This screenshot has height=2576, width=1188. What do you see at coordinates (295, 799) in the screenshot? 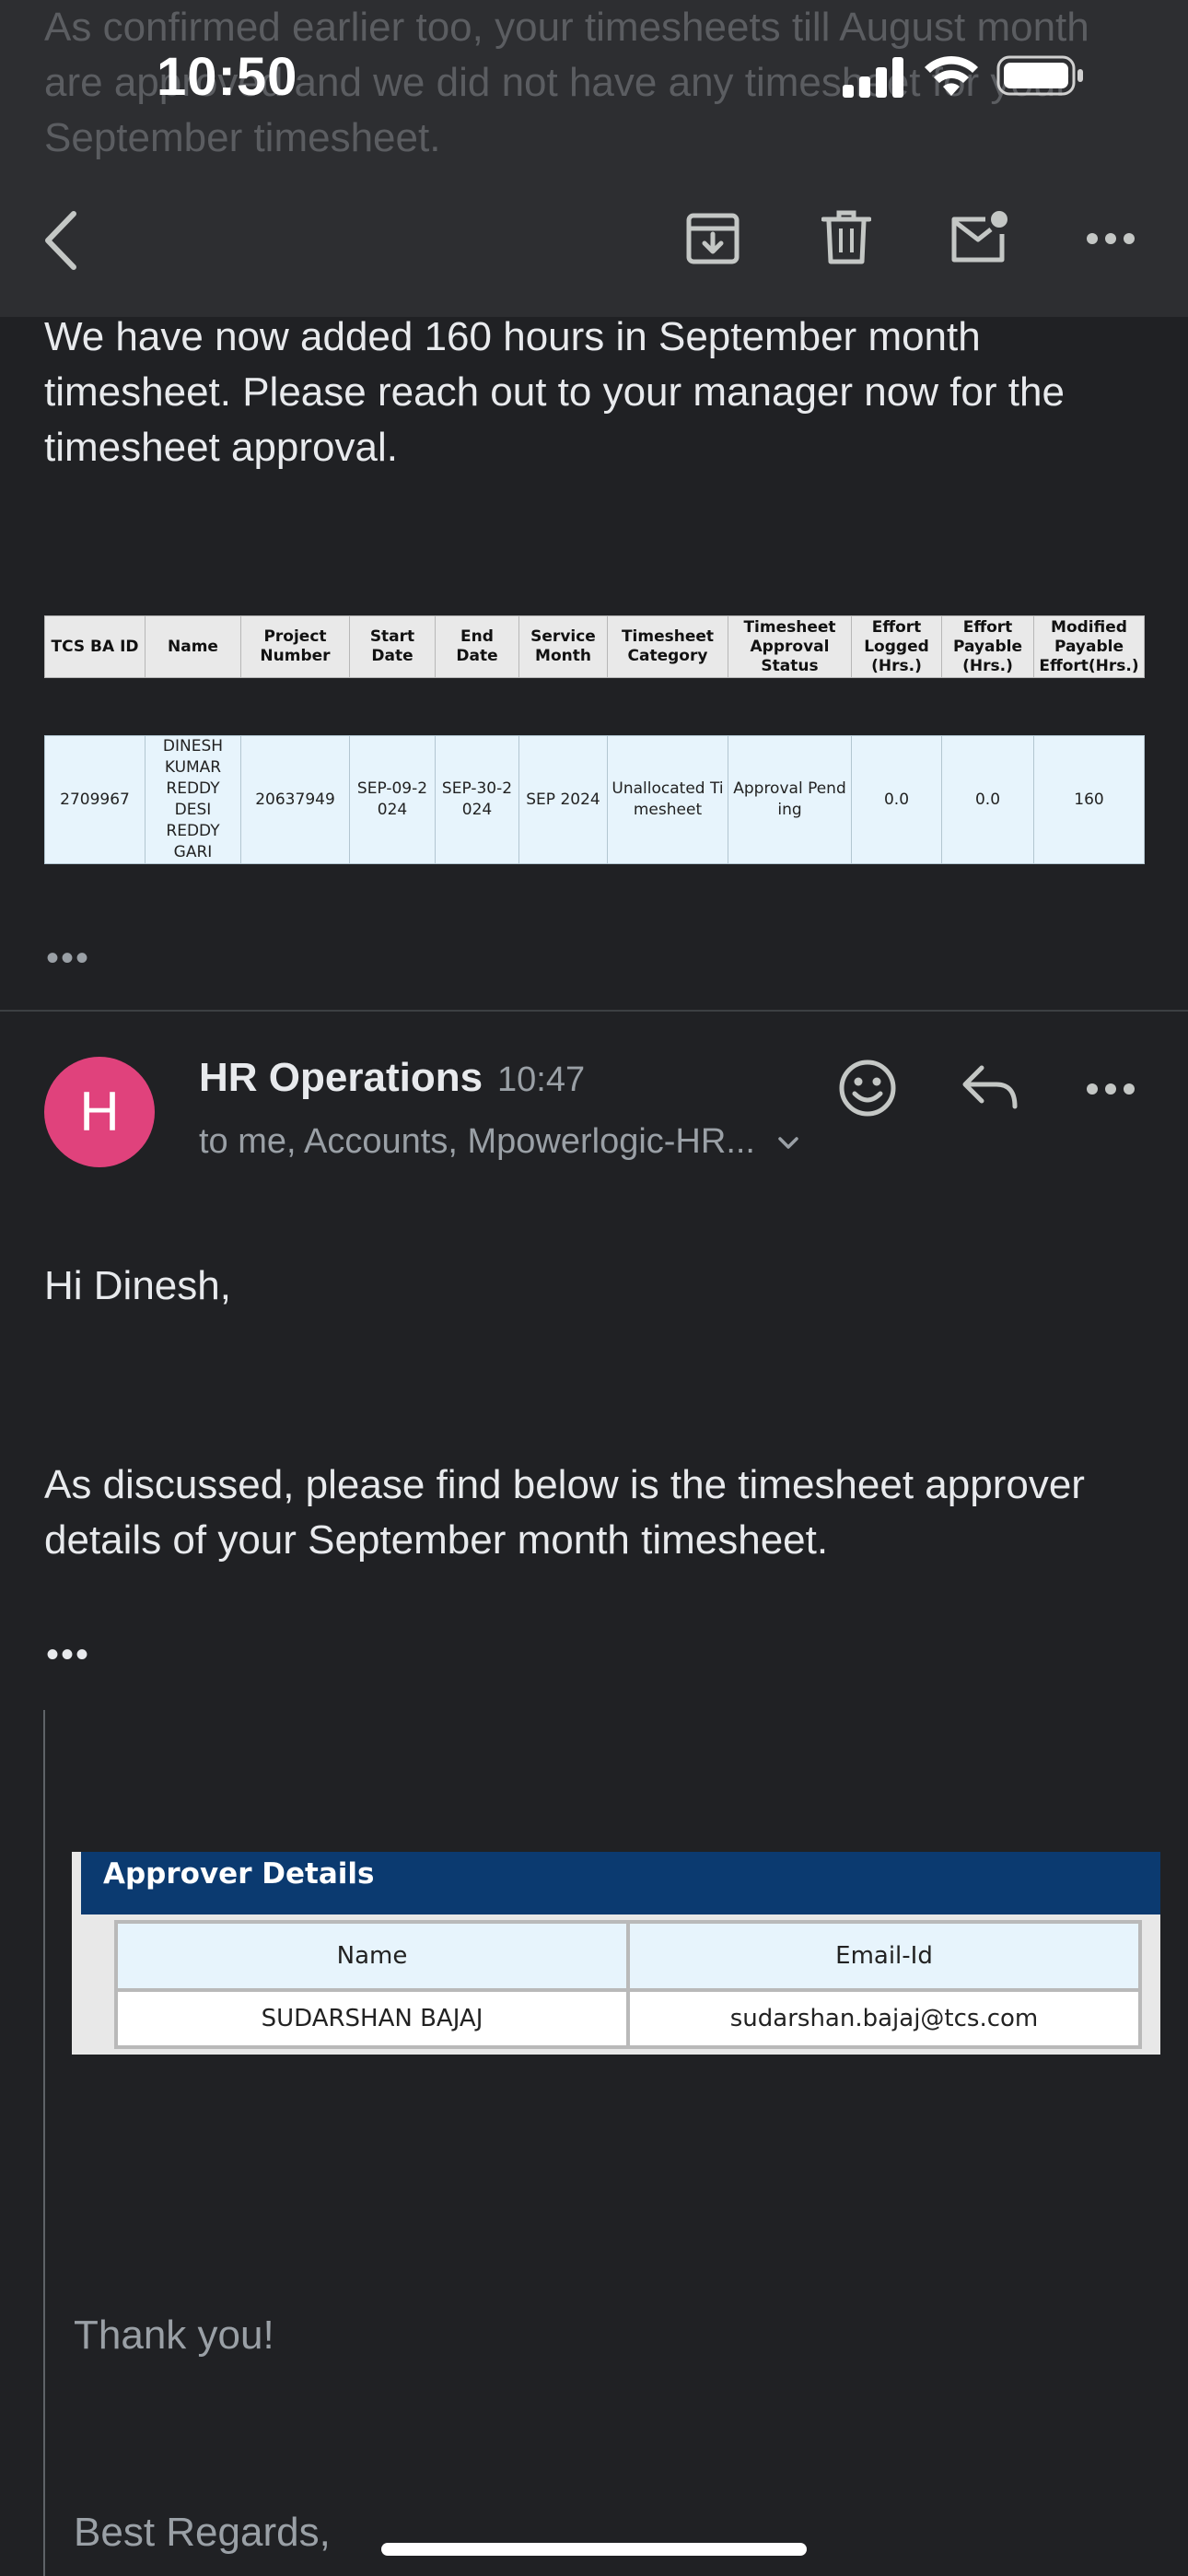
I see `table-cell: 20637949` at bounding box center [295, 799].